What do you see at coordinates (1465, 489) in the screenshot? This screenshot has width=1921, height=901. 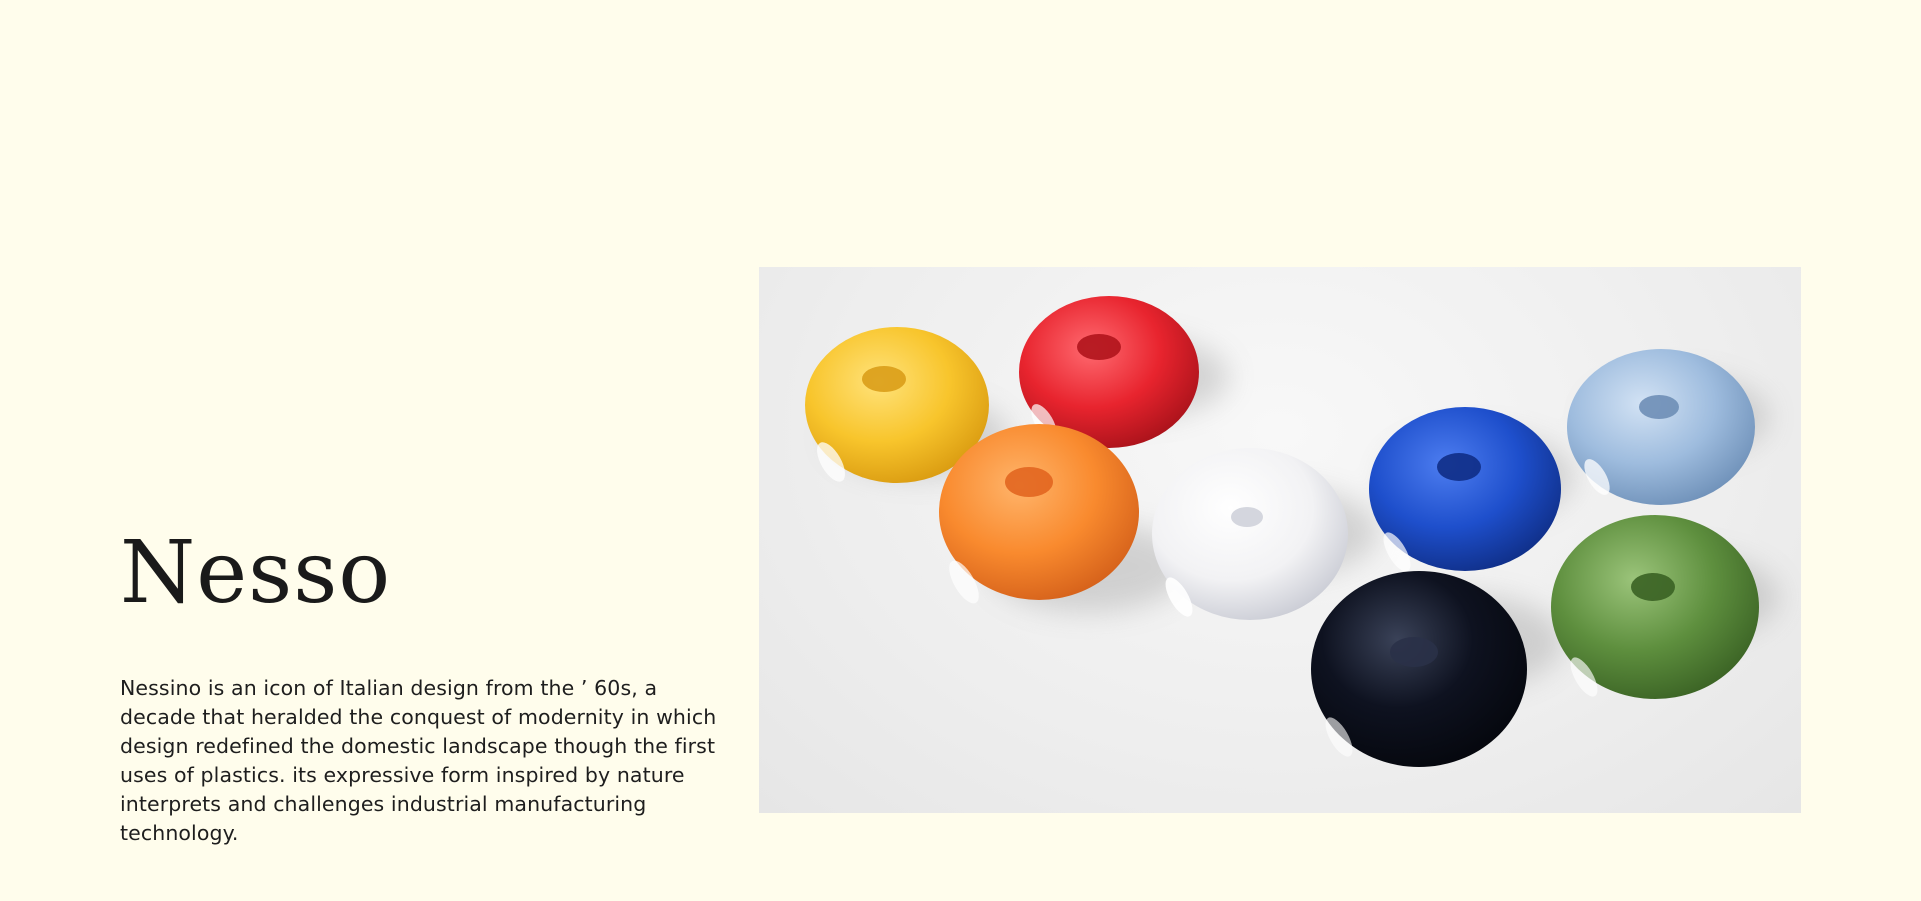 I see `blue-nesso-lamp` at bounding box center [1465, 489].